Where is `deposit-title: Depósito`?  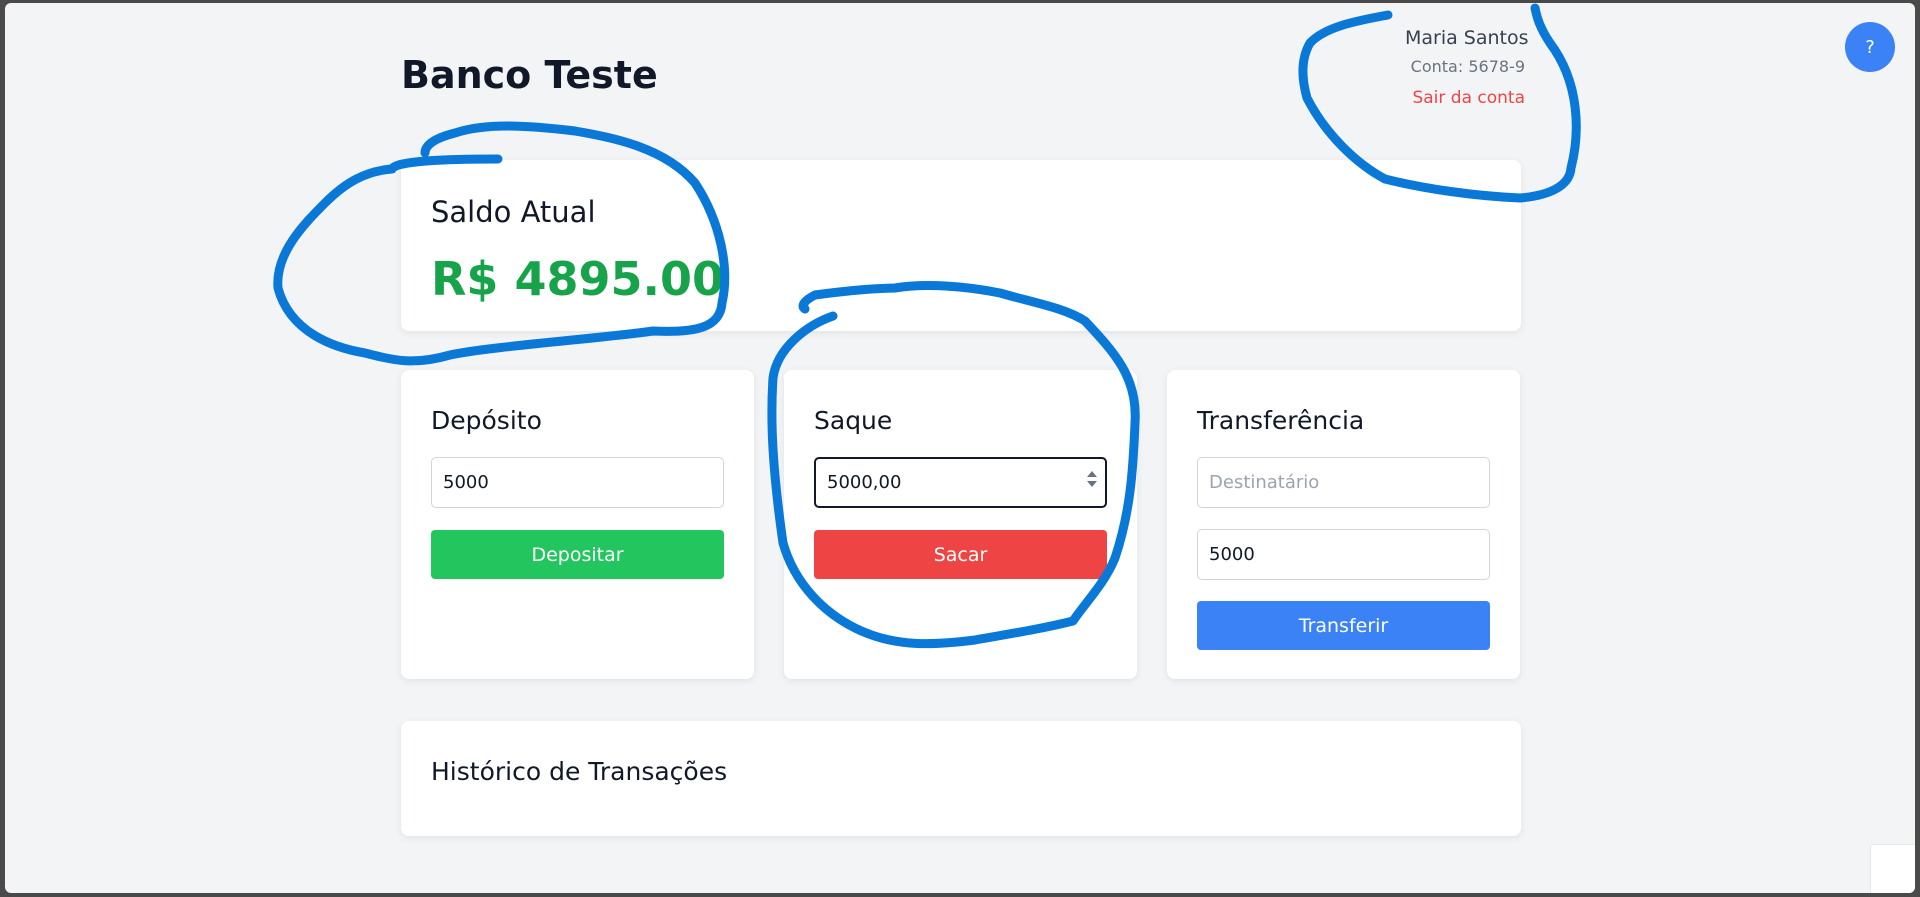 deposit-title: Depósito is located at coordinates (486, 420).